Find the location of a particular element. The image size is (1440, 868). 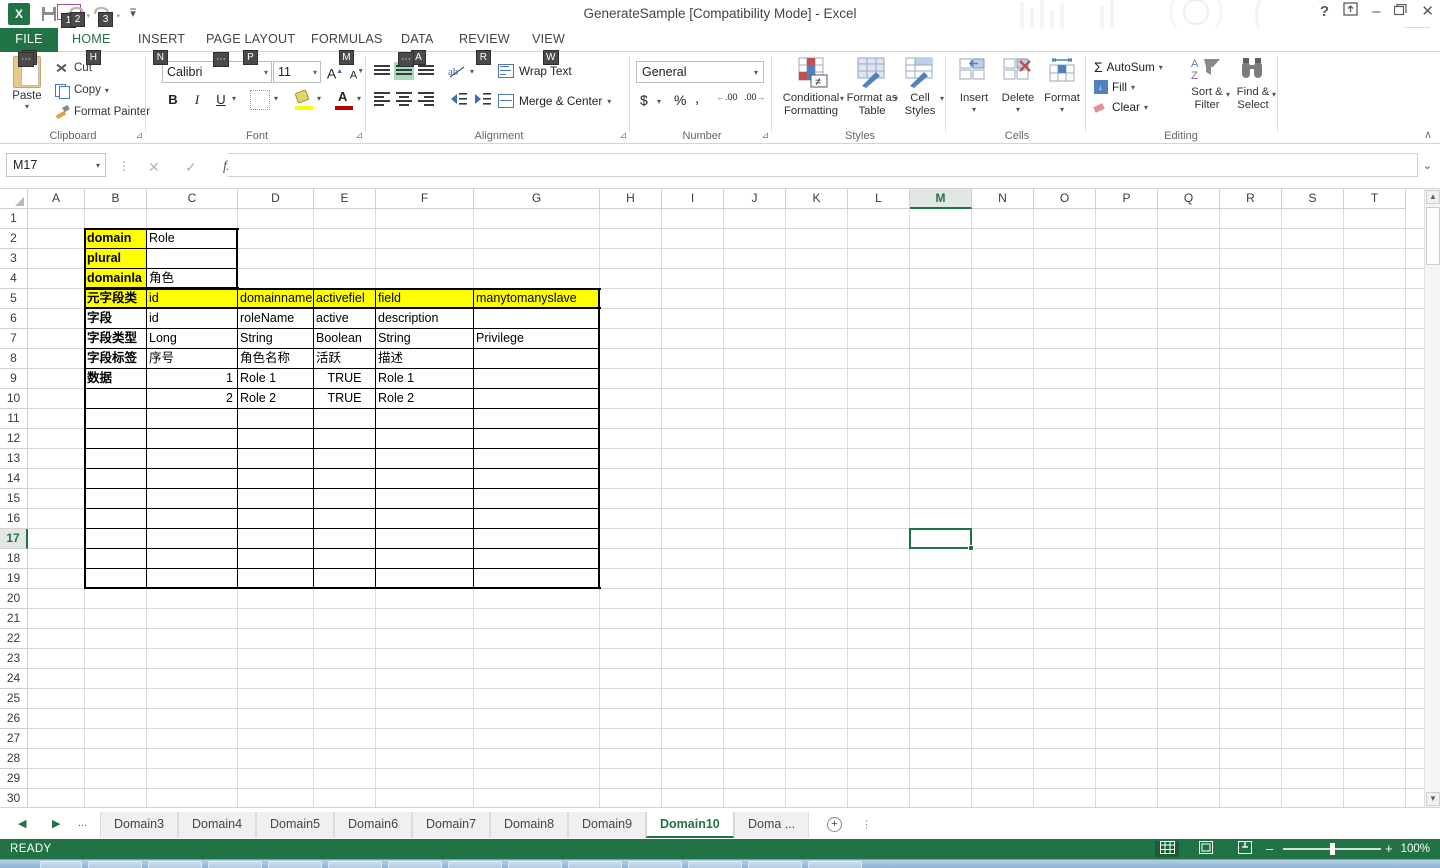

clear-button: Clear ▾ is located at coordinates (1120, 107).